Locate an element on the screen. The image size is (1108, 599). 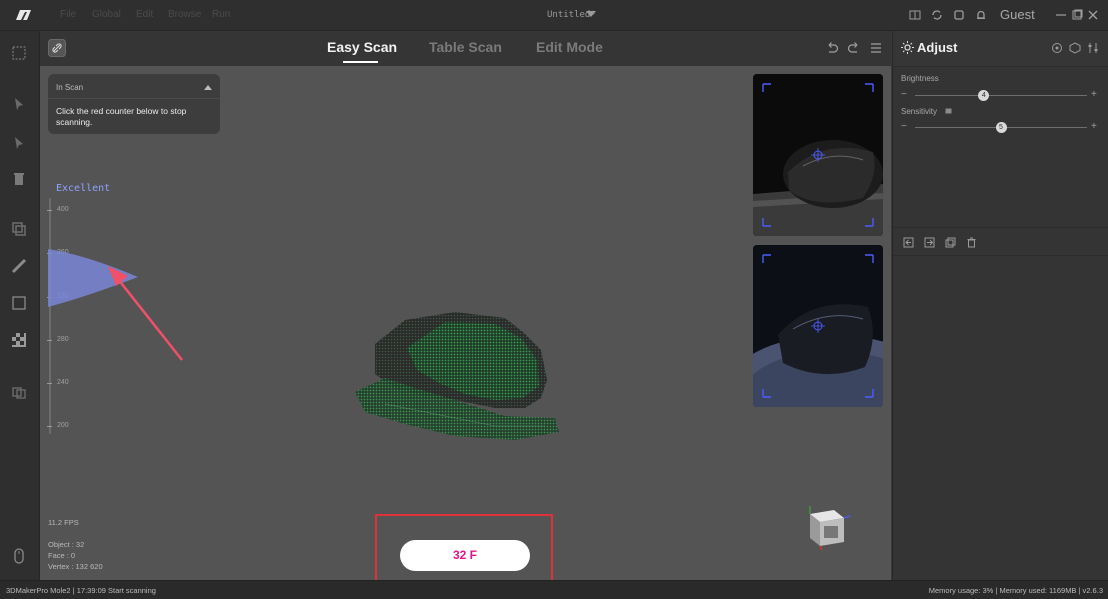
minimize-icon is located at coordinates (1061, 15).